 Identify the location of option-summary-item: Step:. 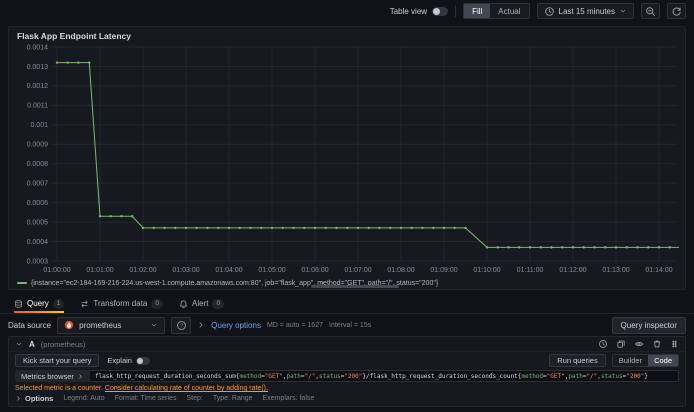
(194, 398).